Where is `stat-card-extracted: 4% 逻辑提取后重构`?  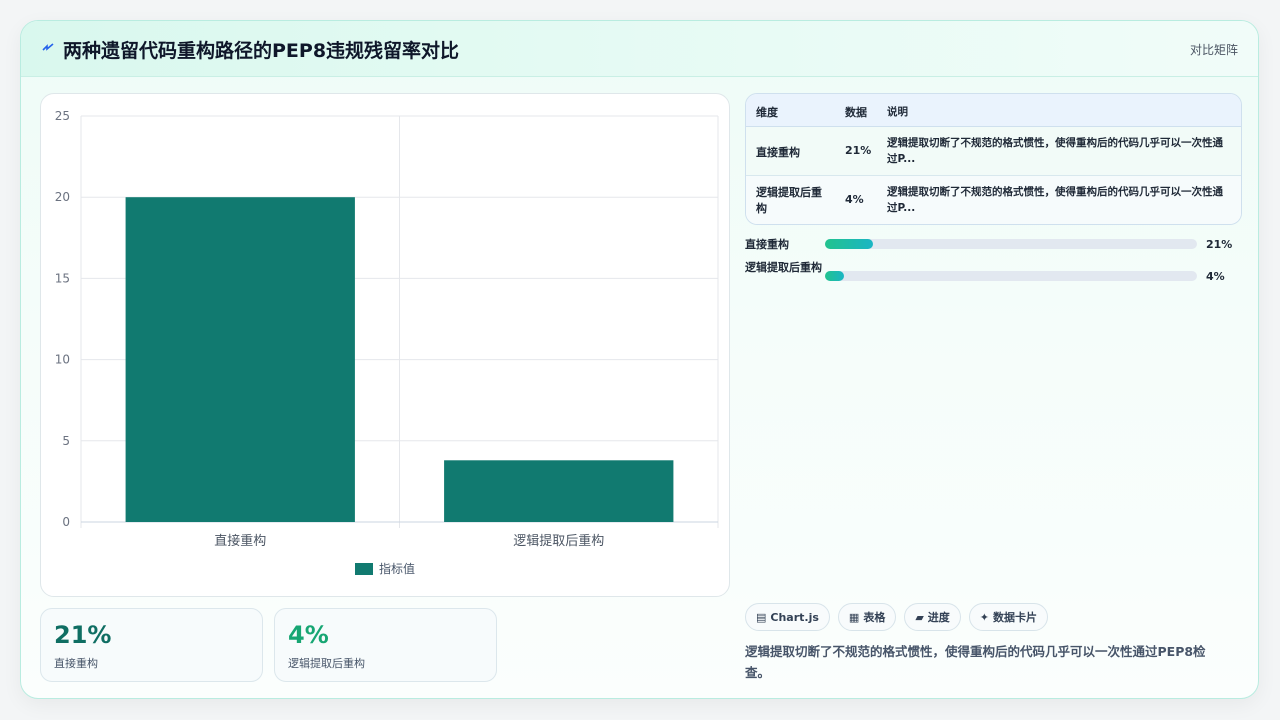 stat-card-extracted: 4% 逻辑提取后重构 is located at coordinates (385, 645).